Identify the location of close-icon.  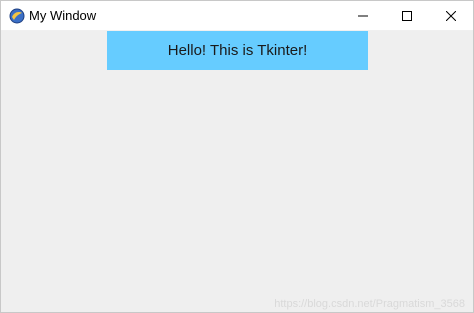
(451, 15).